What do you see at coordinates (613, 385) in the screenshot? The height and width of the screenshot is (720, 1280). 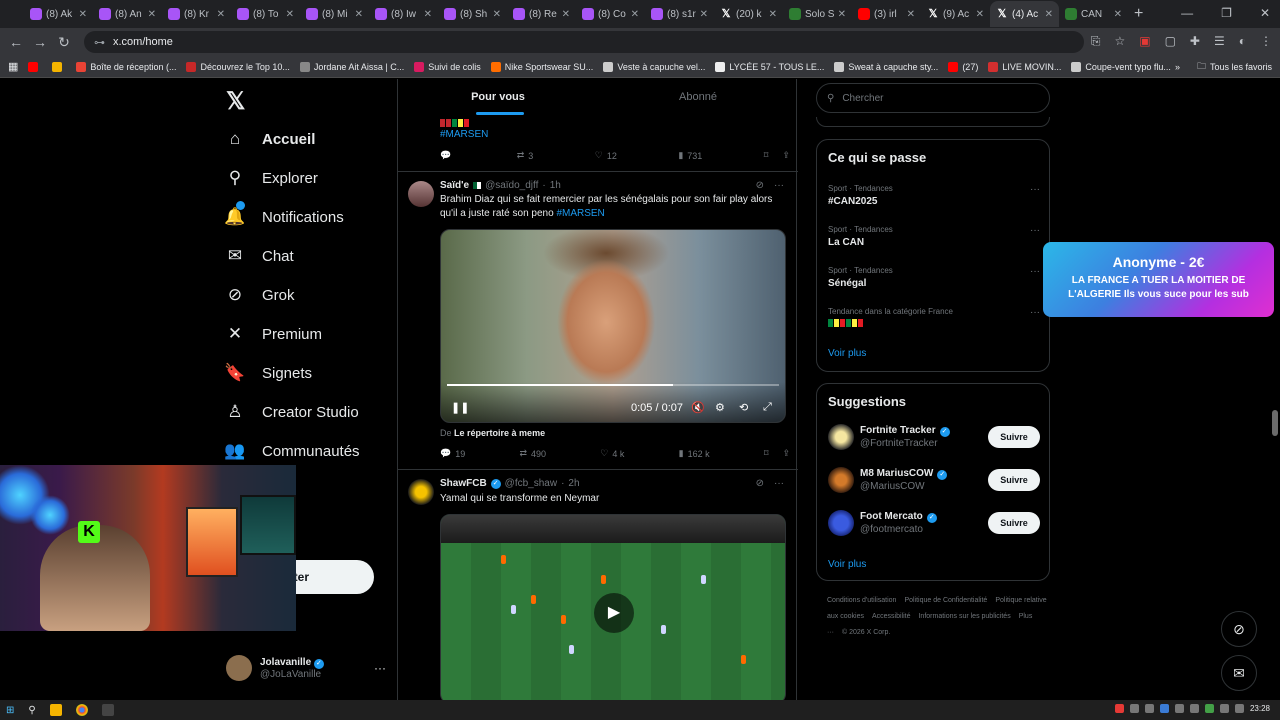 I see `video-progress` at bounding box center [613, 385].